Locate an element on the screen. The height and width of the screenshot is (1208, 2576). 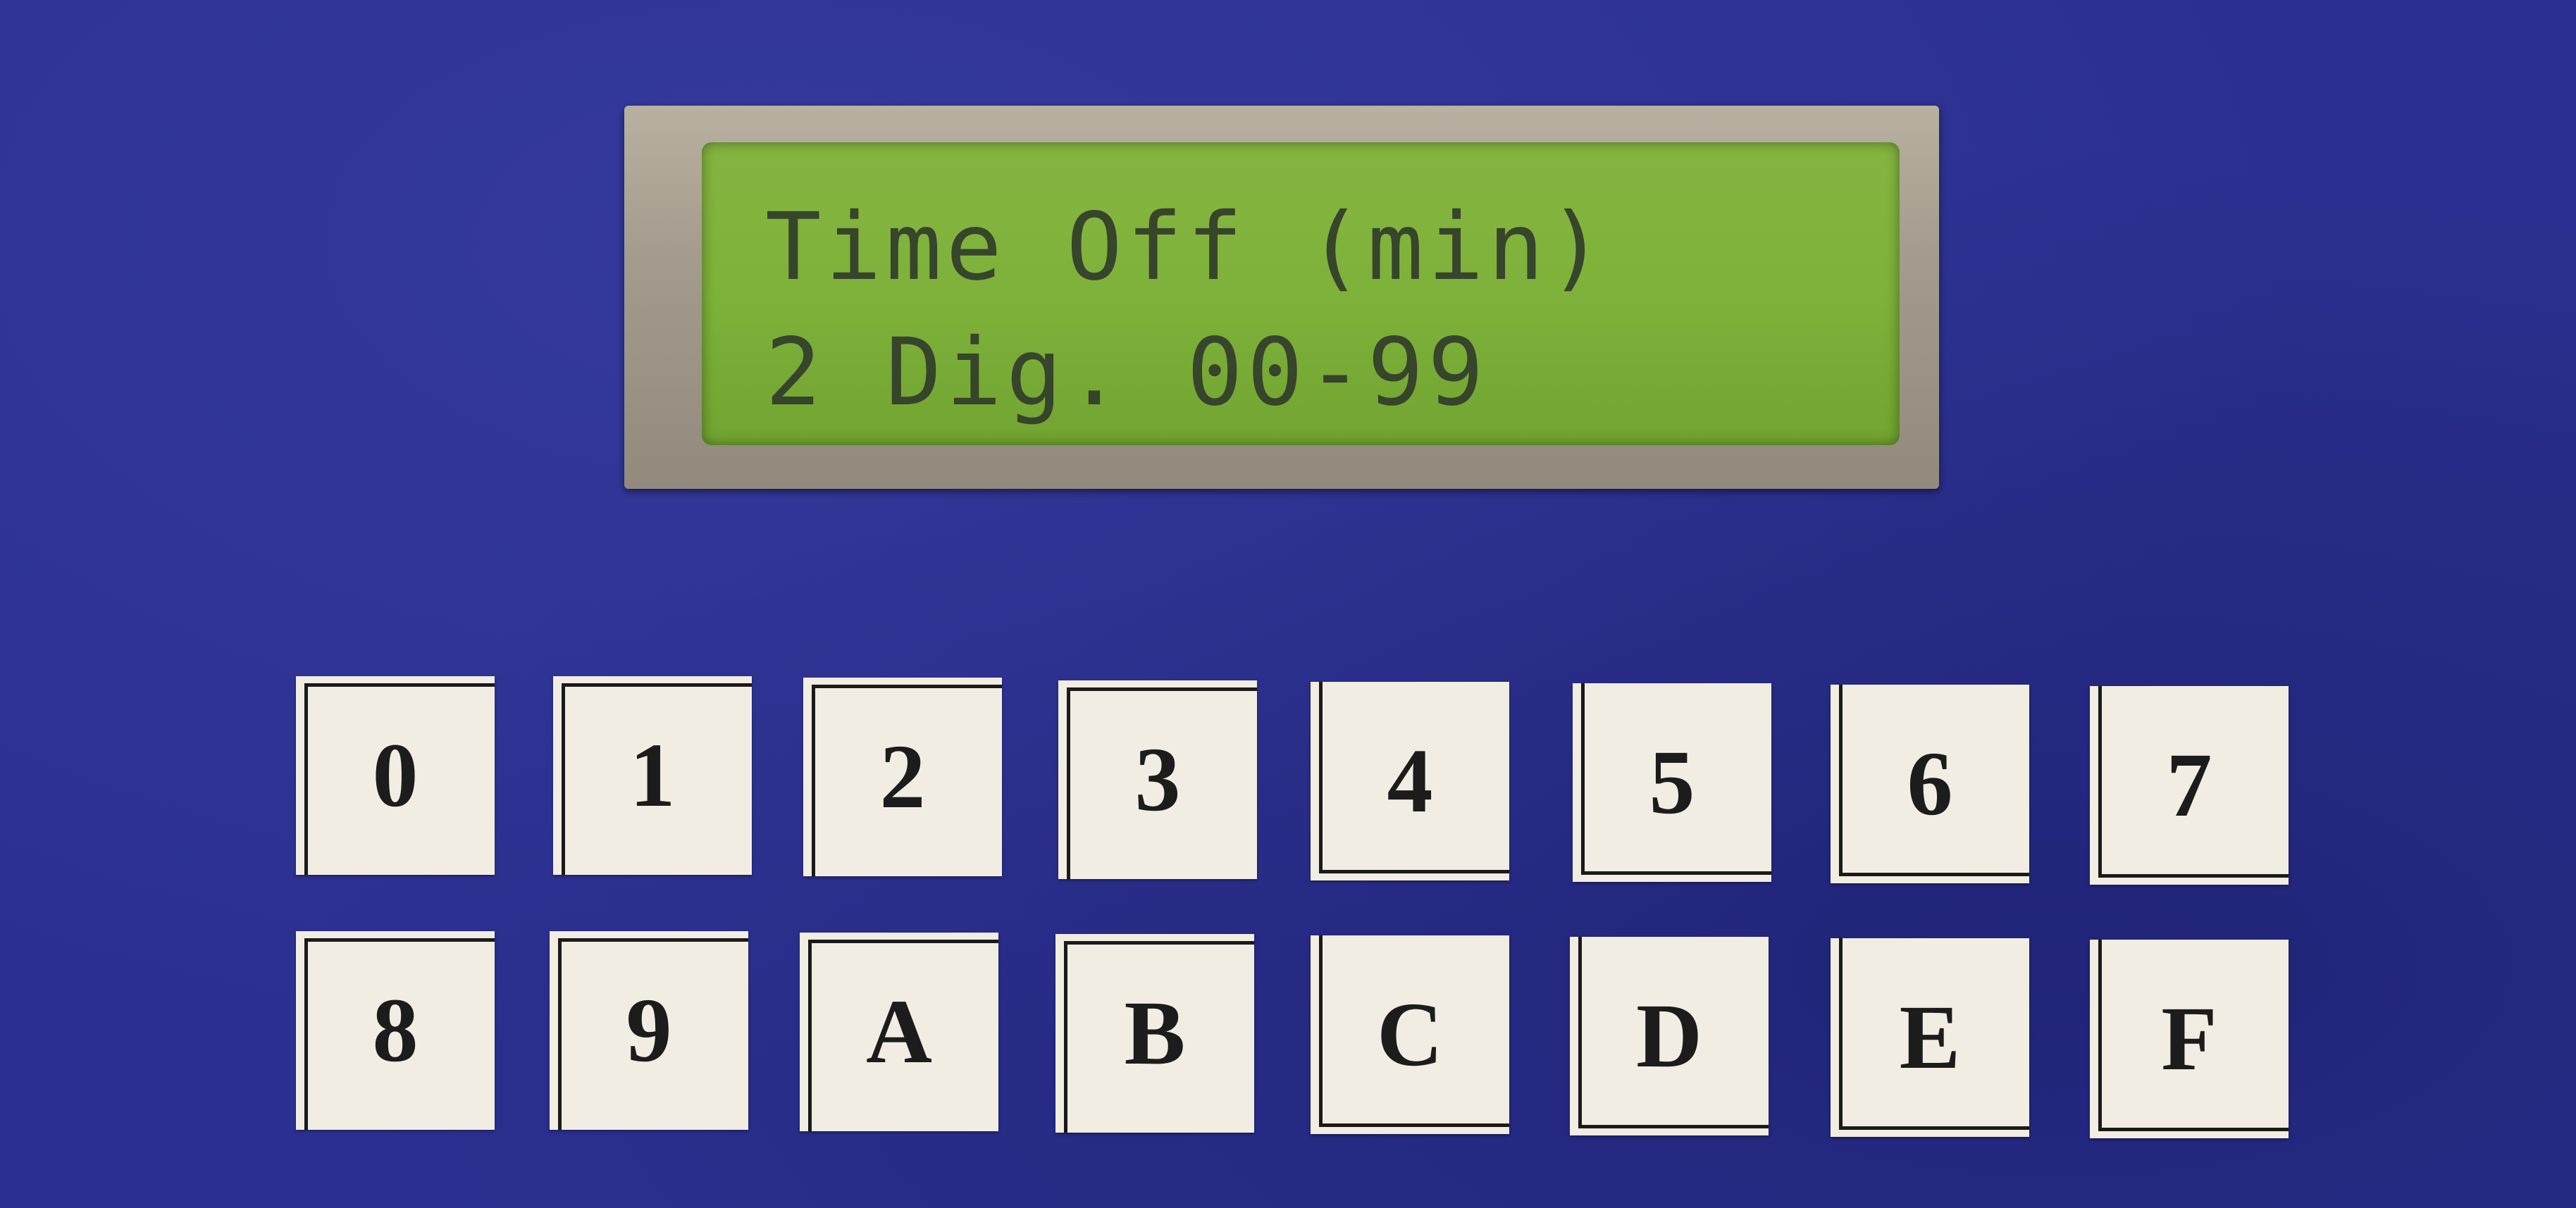
key-d: D is located at coordinates (1669, 1036).